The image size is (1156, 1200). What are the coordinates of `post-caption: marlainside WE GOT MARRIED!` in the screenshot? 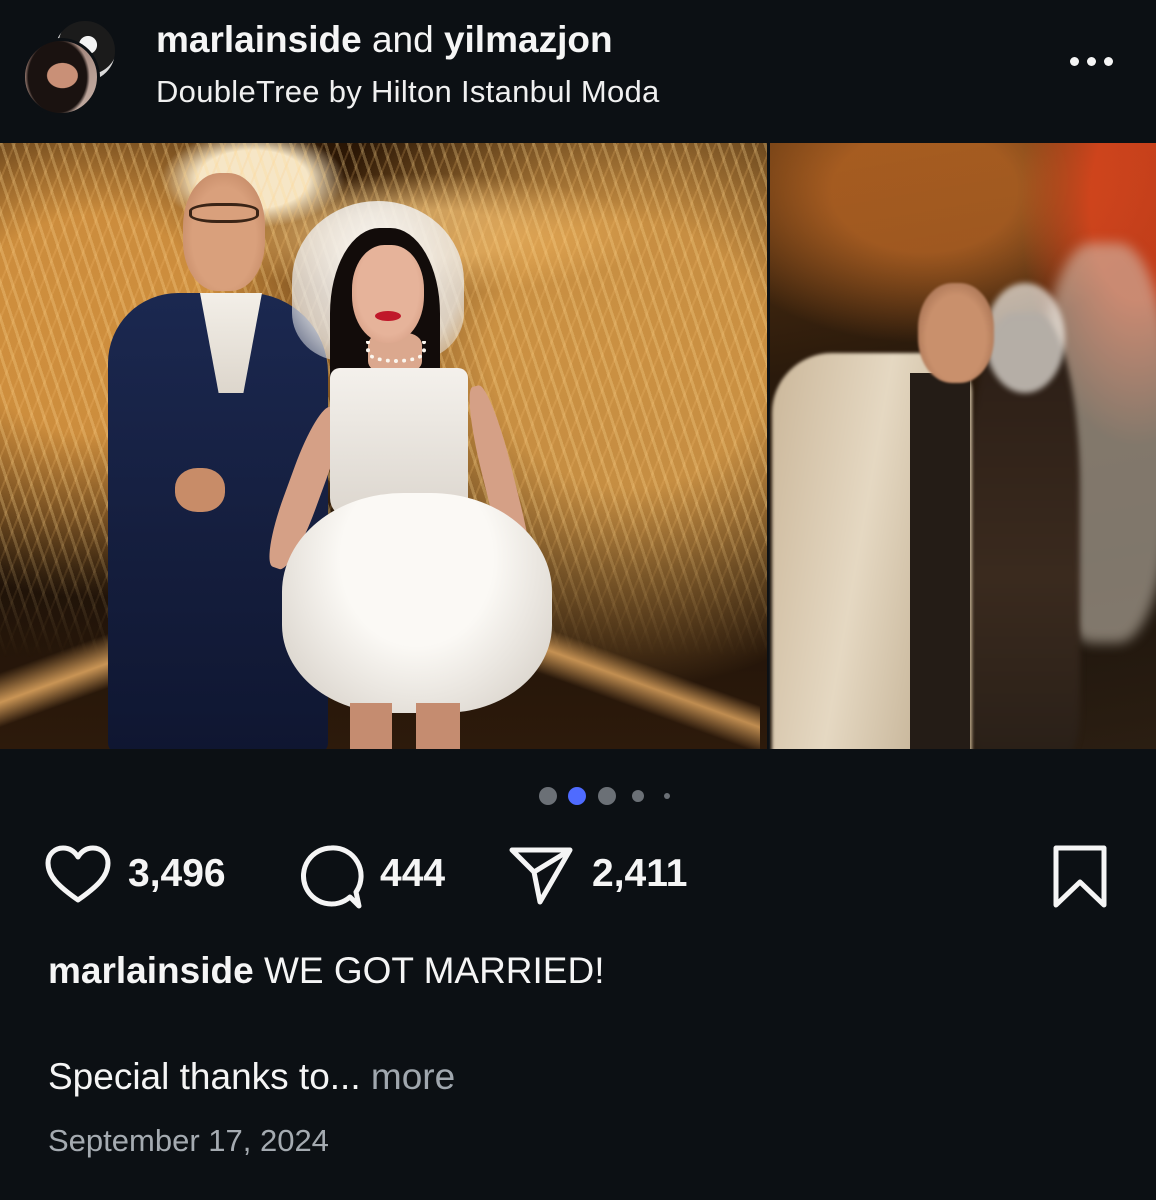 It's located at (326, 971).